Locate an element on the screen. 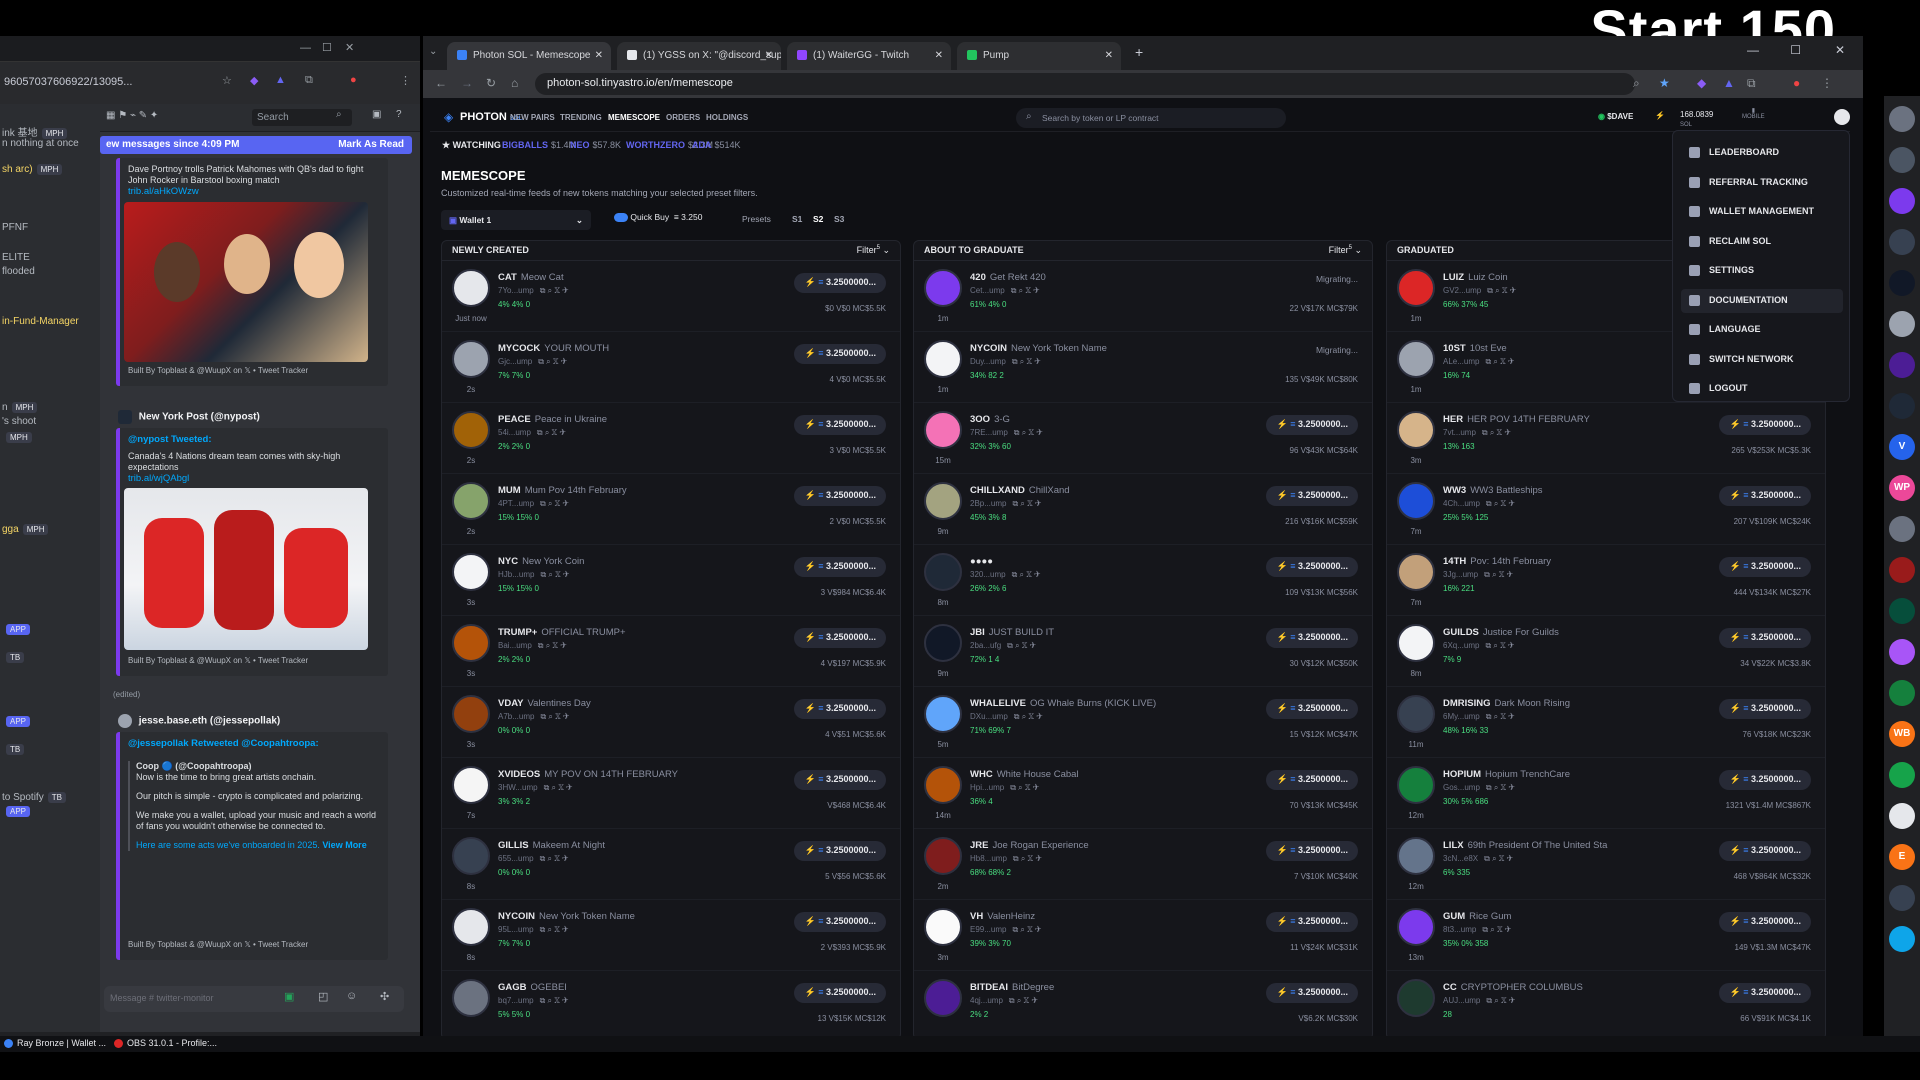  token-name: WHC White House Cabal is located at coordinates (1024, 774).